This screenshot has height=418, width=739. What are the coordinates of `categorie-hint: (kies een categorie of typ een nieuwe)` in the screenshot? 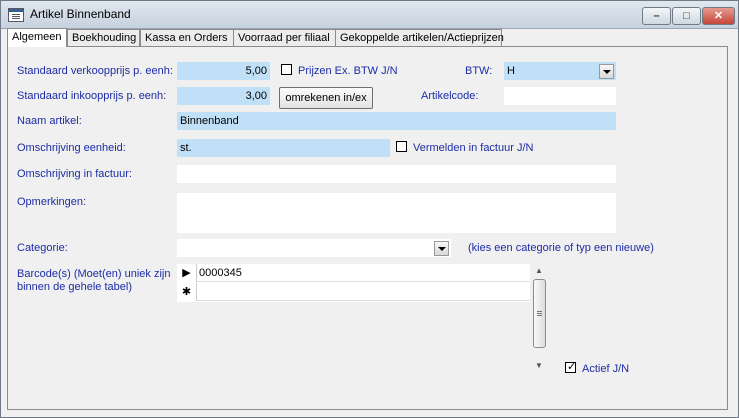 It's located at (561, 248).